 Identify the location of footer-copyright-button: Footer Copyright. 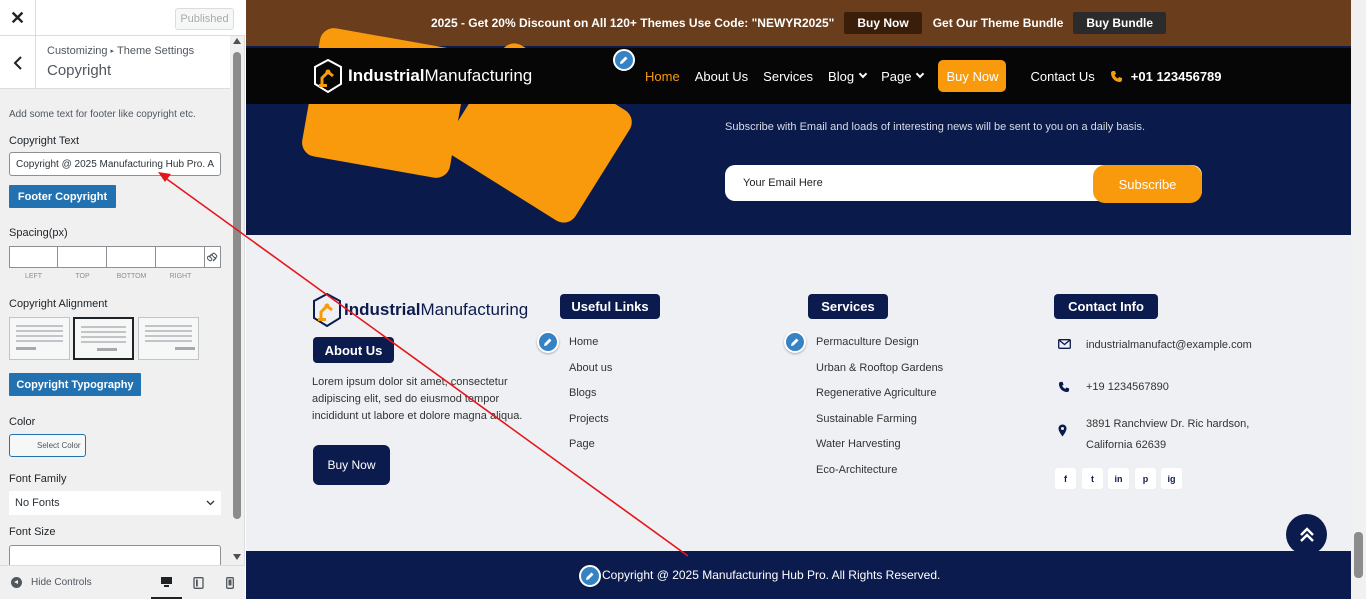
(62, 196).